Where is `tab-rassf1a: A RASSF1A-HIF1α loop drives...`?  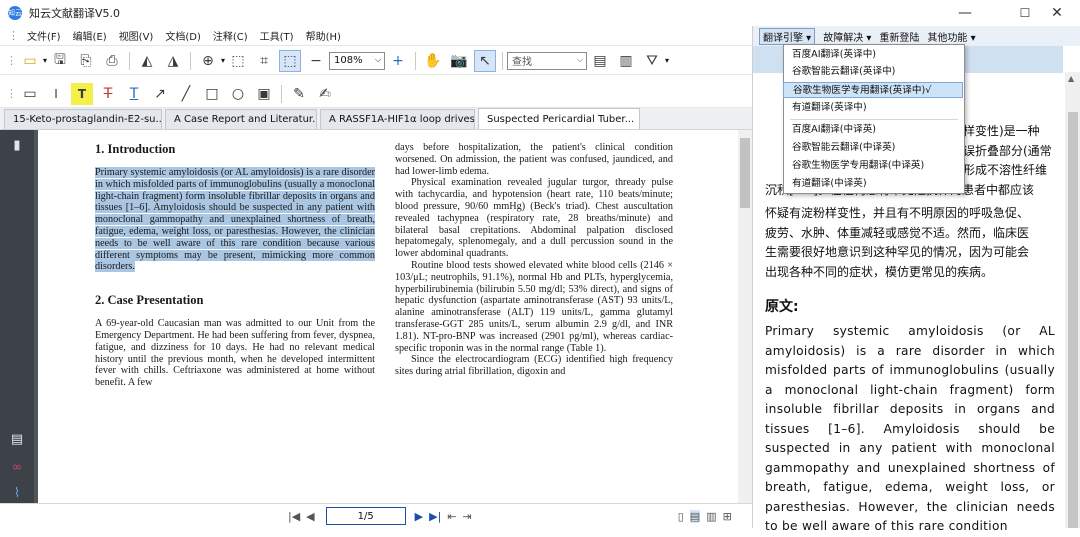 tab-rassf1a: A RASSF1A-HIF1α loop drives... is located at coordinates (397, 119).